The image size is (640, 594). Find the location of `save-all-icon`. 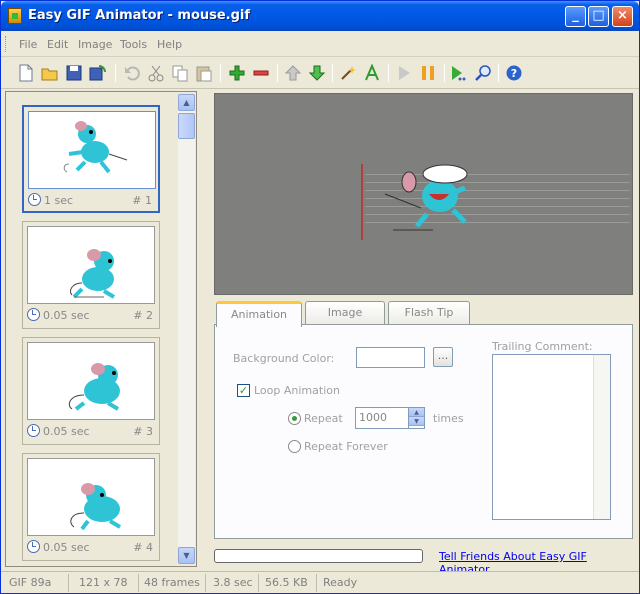

save-all-icon is located at coordinates (98, 73).